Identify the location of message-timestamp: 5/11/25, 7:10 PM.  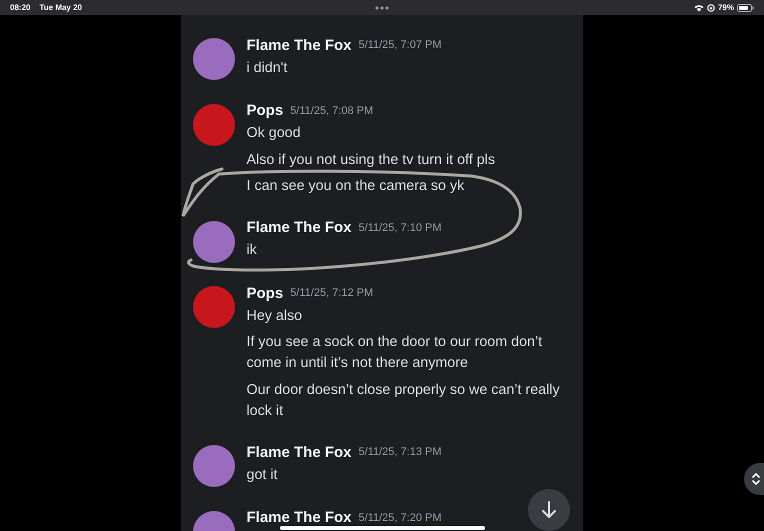
(400, 228).